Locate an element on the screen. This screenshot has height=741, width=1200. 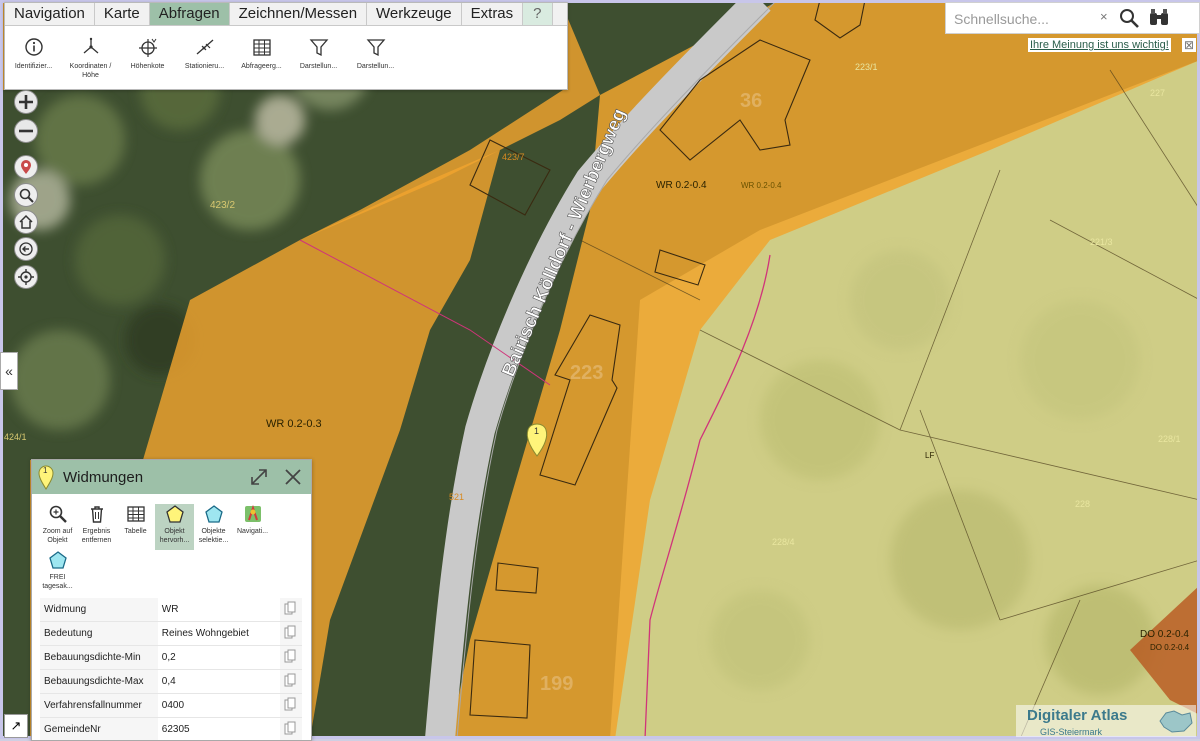
home-button is located at coordinates (26, 222).